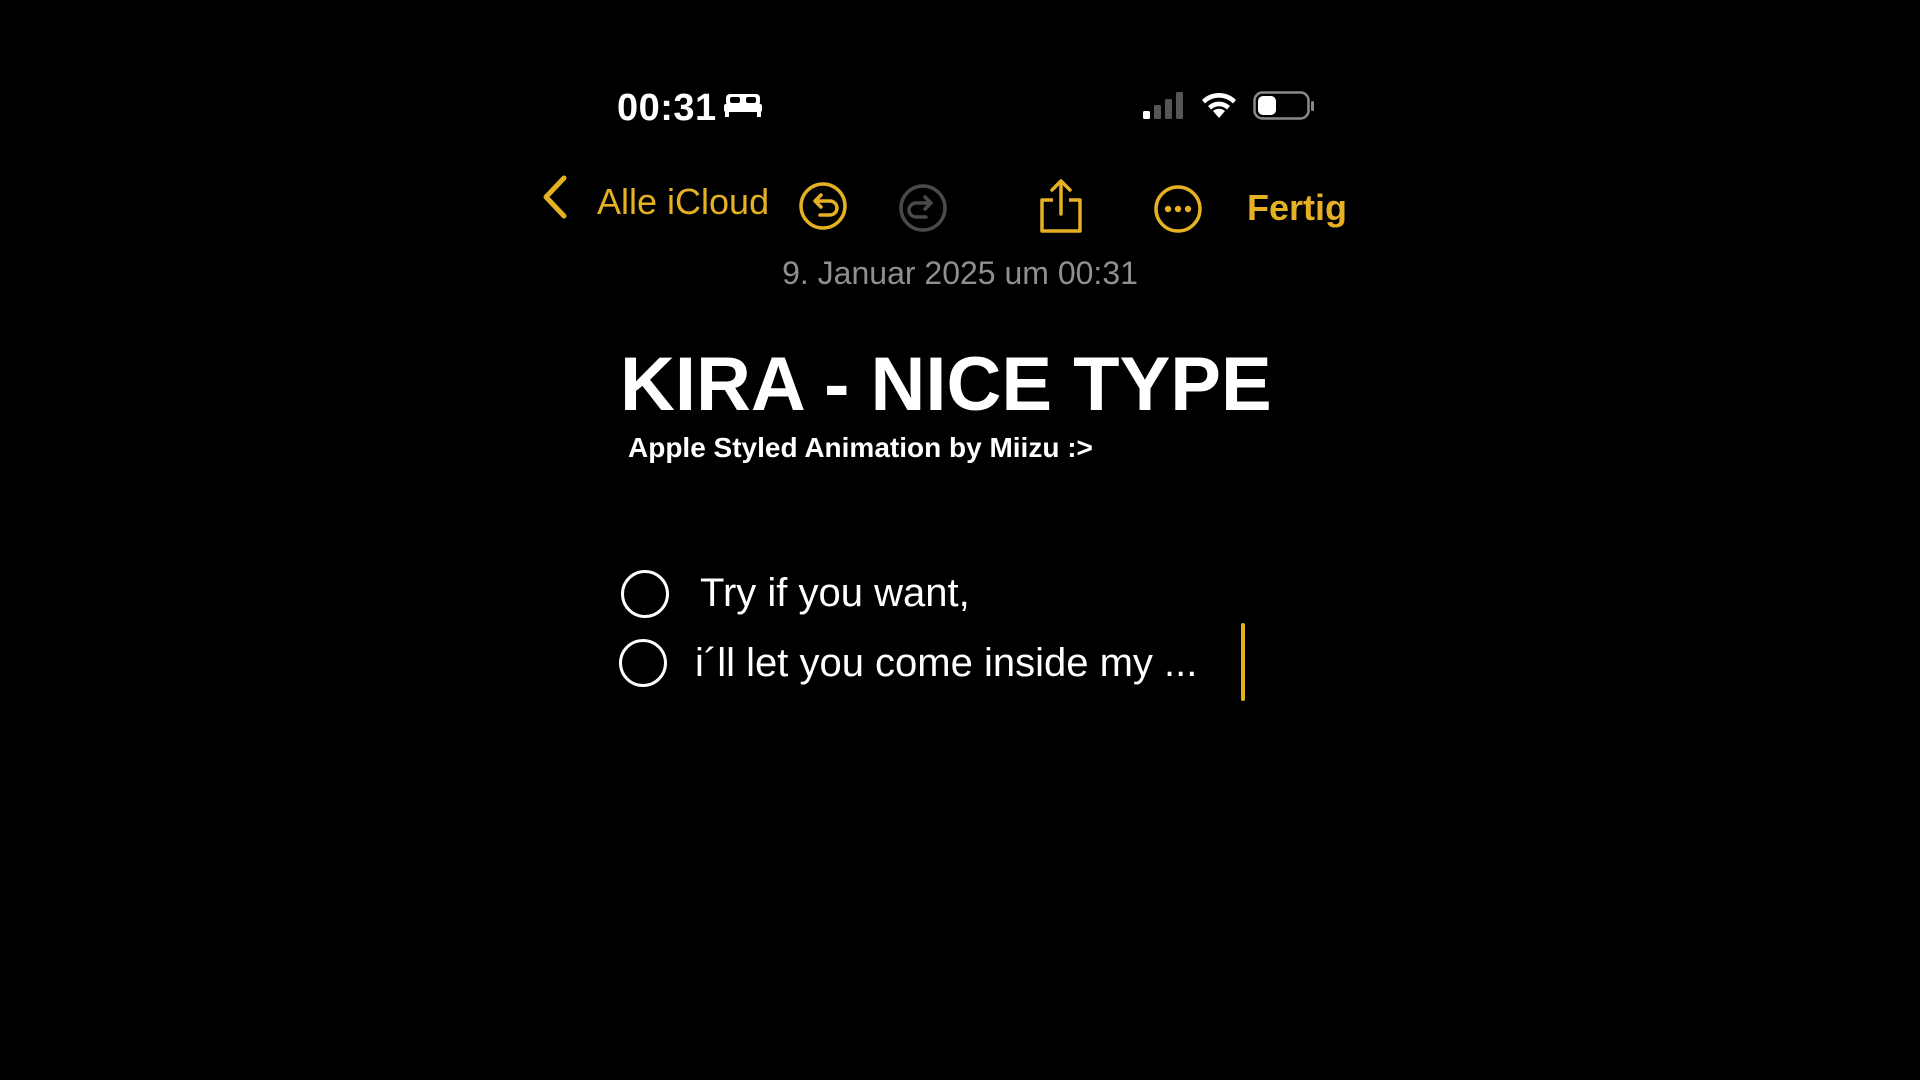  What do you see at coordinates (1243, 662) in the screenshot?
I see `text-cursor` at bounding box center [1243, 662].